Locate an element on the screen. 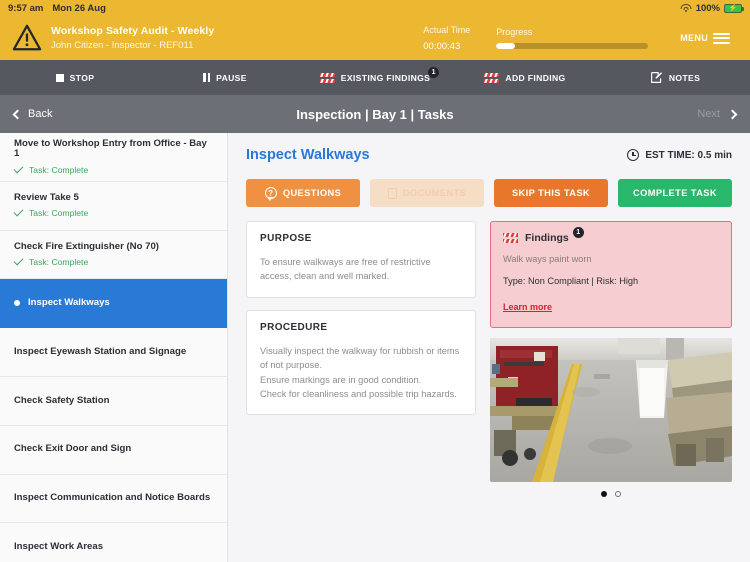 The width and height of the screenshot is (750, 562). question-bubble-icon: ? is located at coordinates (270, 194).